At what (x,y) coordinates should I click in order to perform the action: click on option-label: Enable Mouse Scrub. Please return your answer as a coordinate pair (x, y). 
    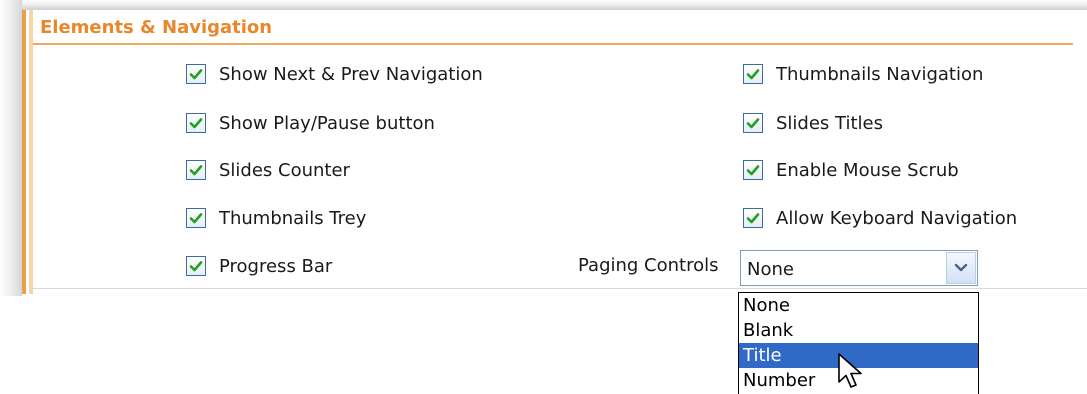
    Looking at the image, I should click on (867, 170).